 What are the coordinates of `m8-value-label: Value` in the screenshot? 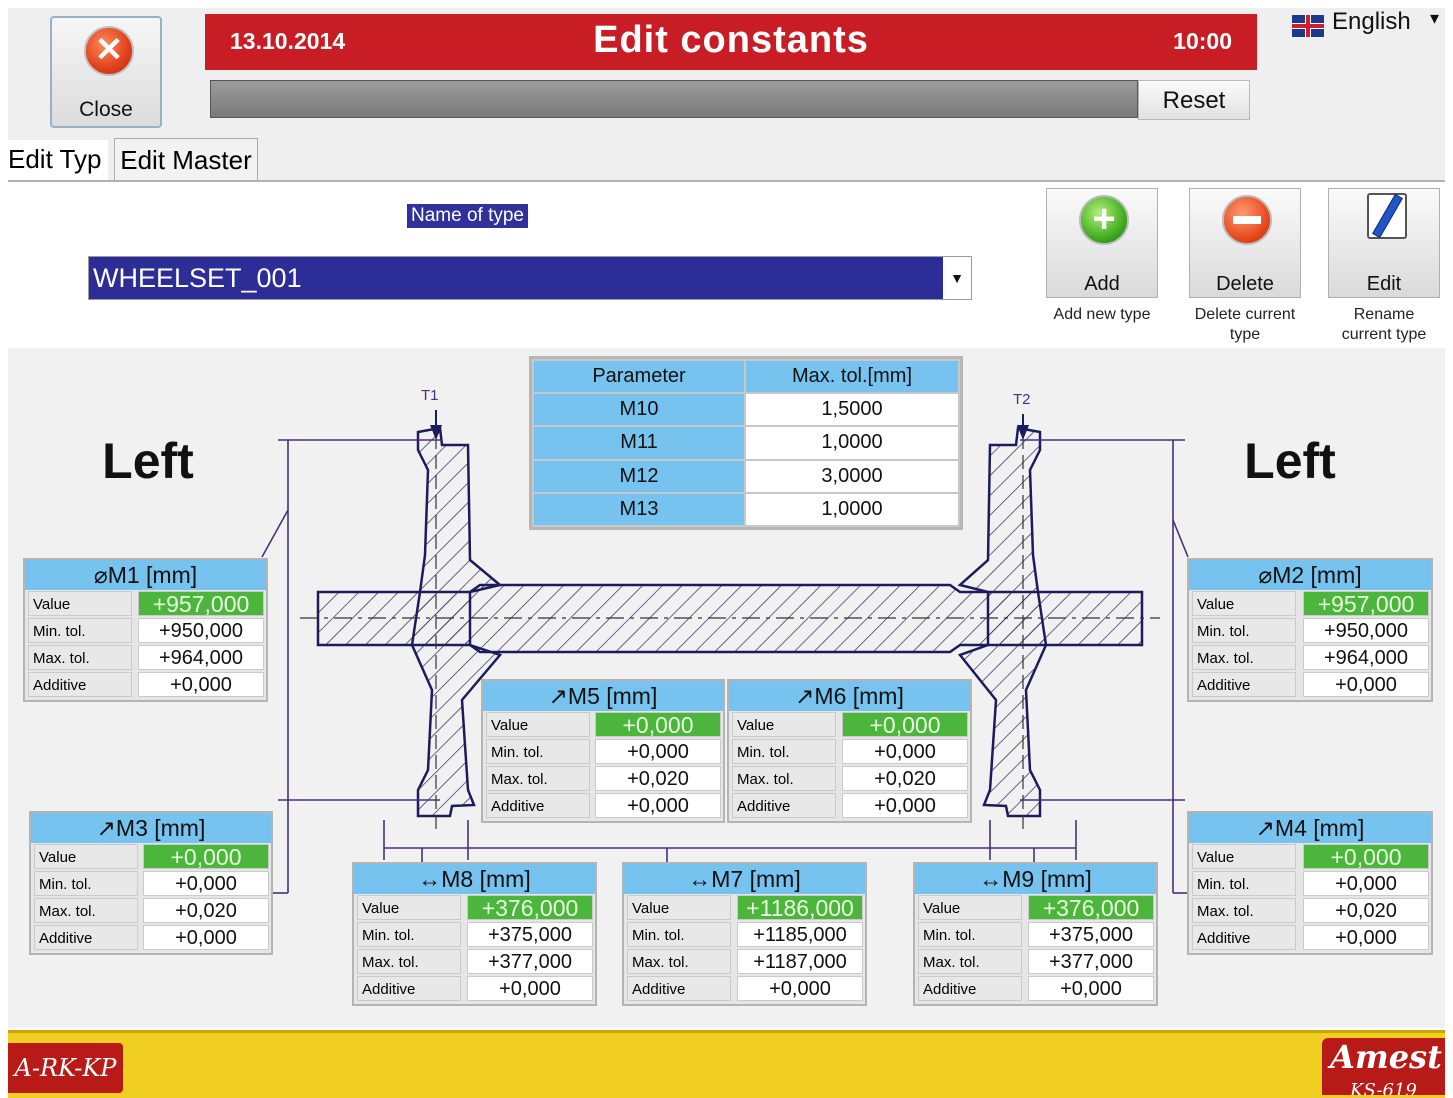 It's located at (409, 907).